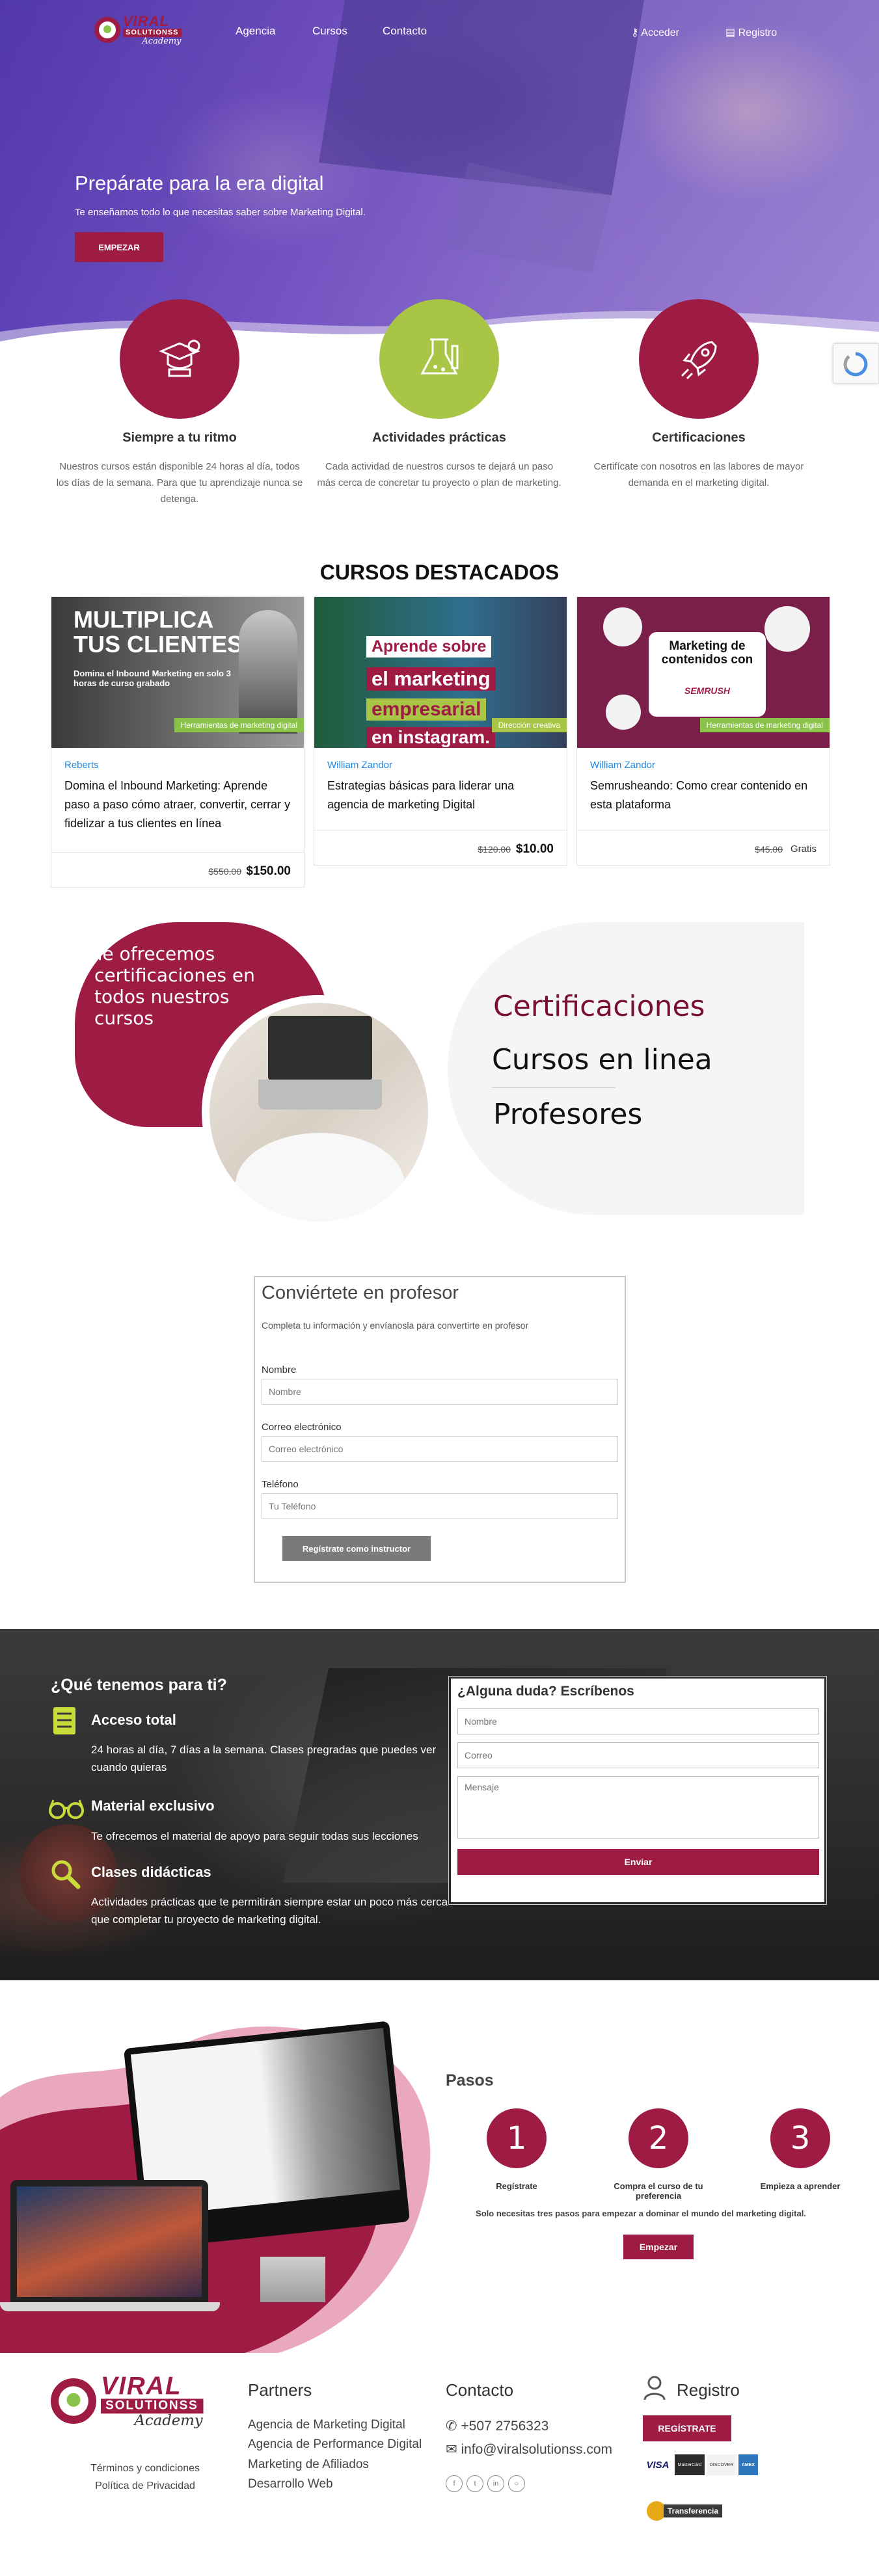 This screenshot has width=879, height=2576. Describe the element at coordinates (199, 183) in the screenshot. I see `hero-title: Prepárate para la era digital` at that location.